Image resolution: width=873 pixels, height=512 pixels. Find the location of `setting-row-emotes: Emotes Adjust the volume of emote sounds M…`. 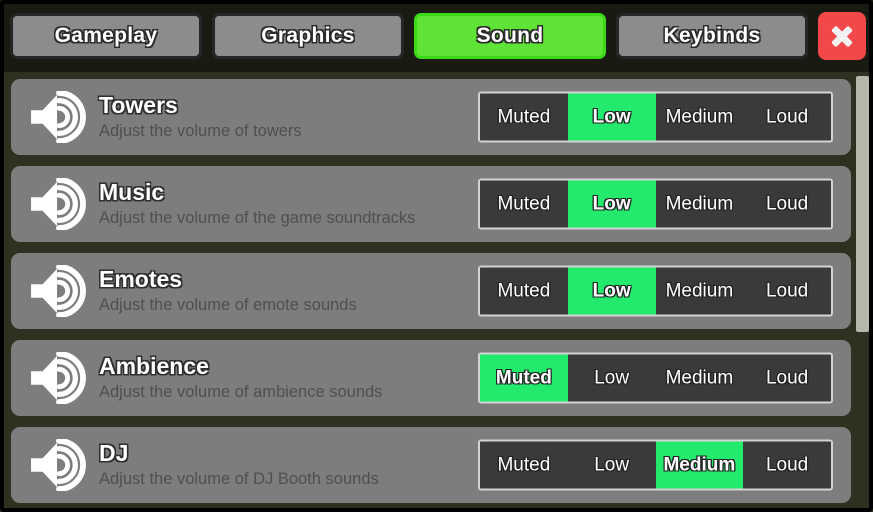

setting-row-emotes: Emotes Adjust the volume of emote sounds M… is located at coordinates (431, 291).